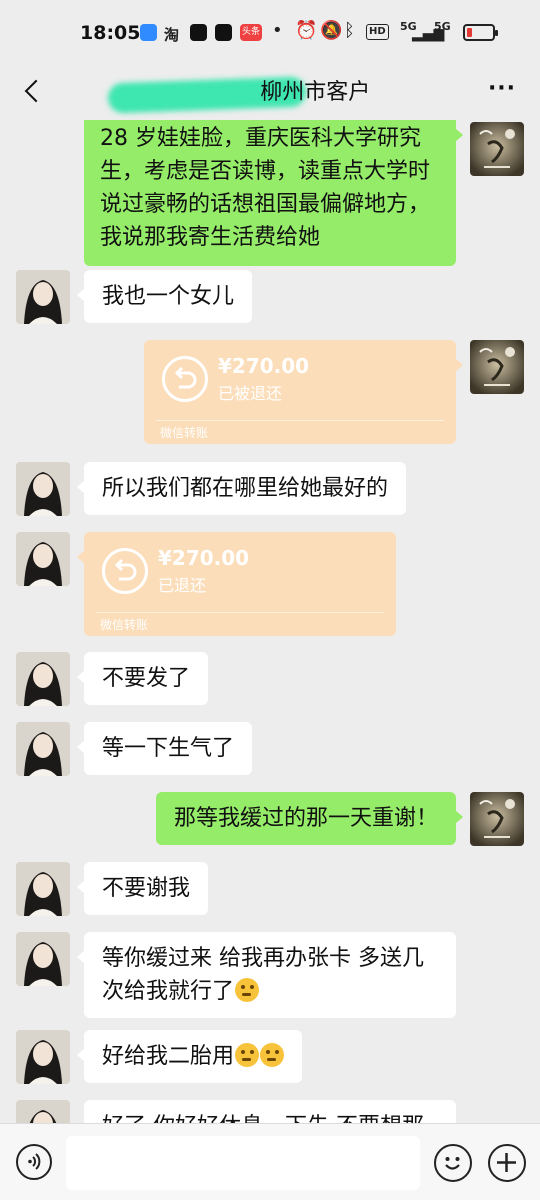  What do you see at coordinates (245, 488) in the screenshot?
I see `message-text: 所以我们都在哪里给她最好的` at bounding box center [245, 488].